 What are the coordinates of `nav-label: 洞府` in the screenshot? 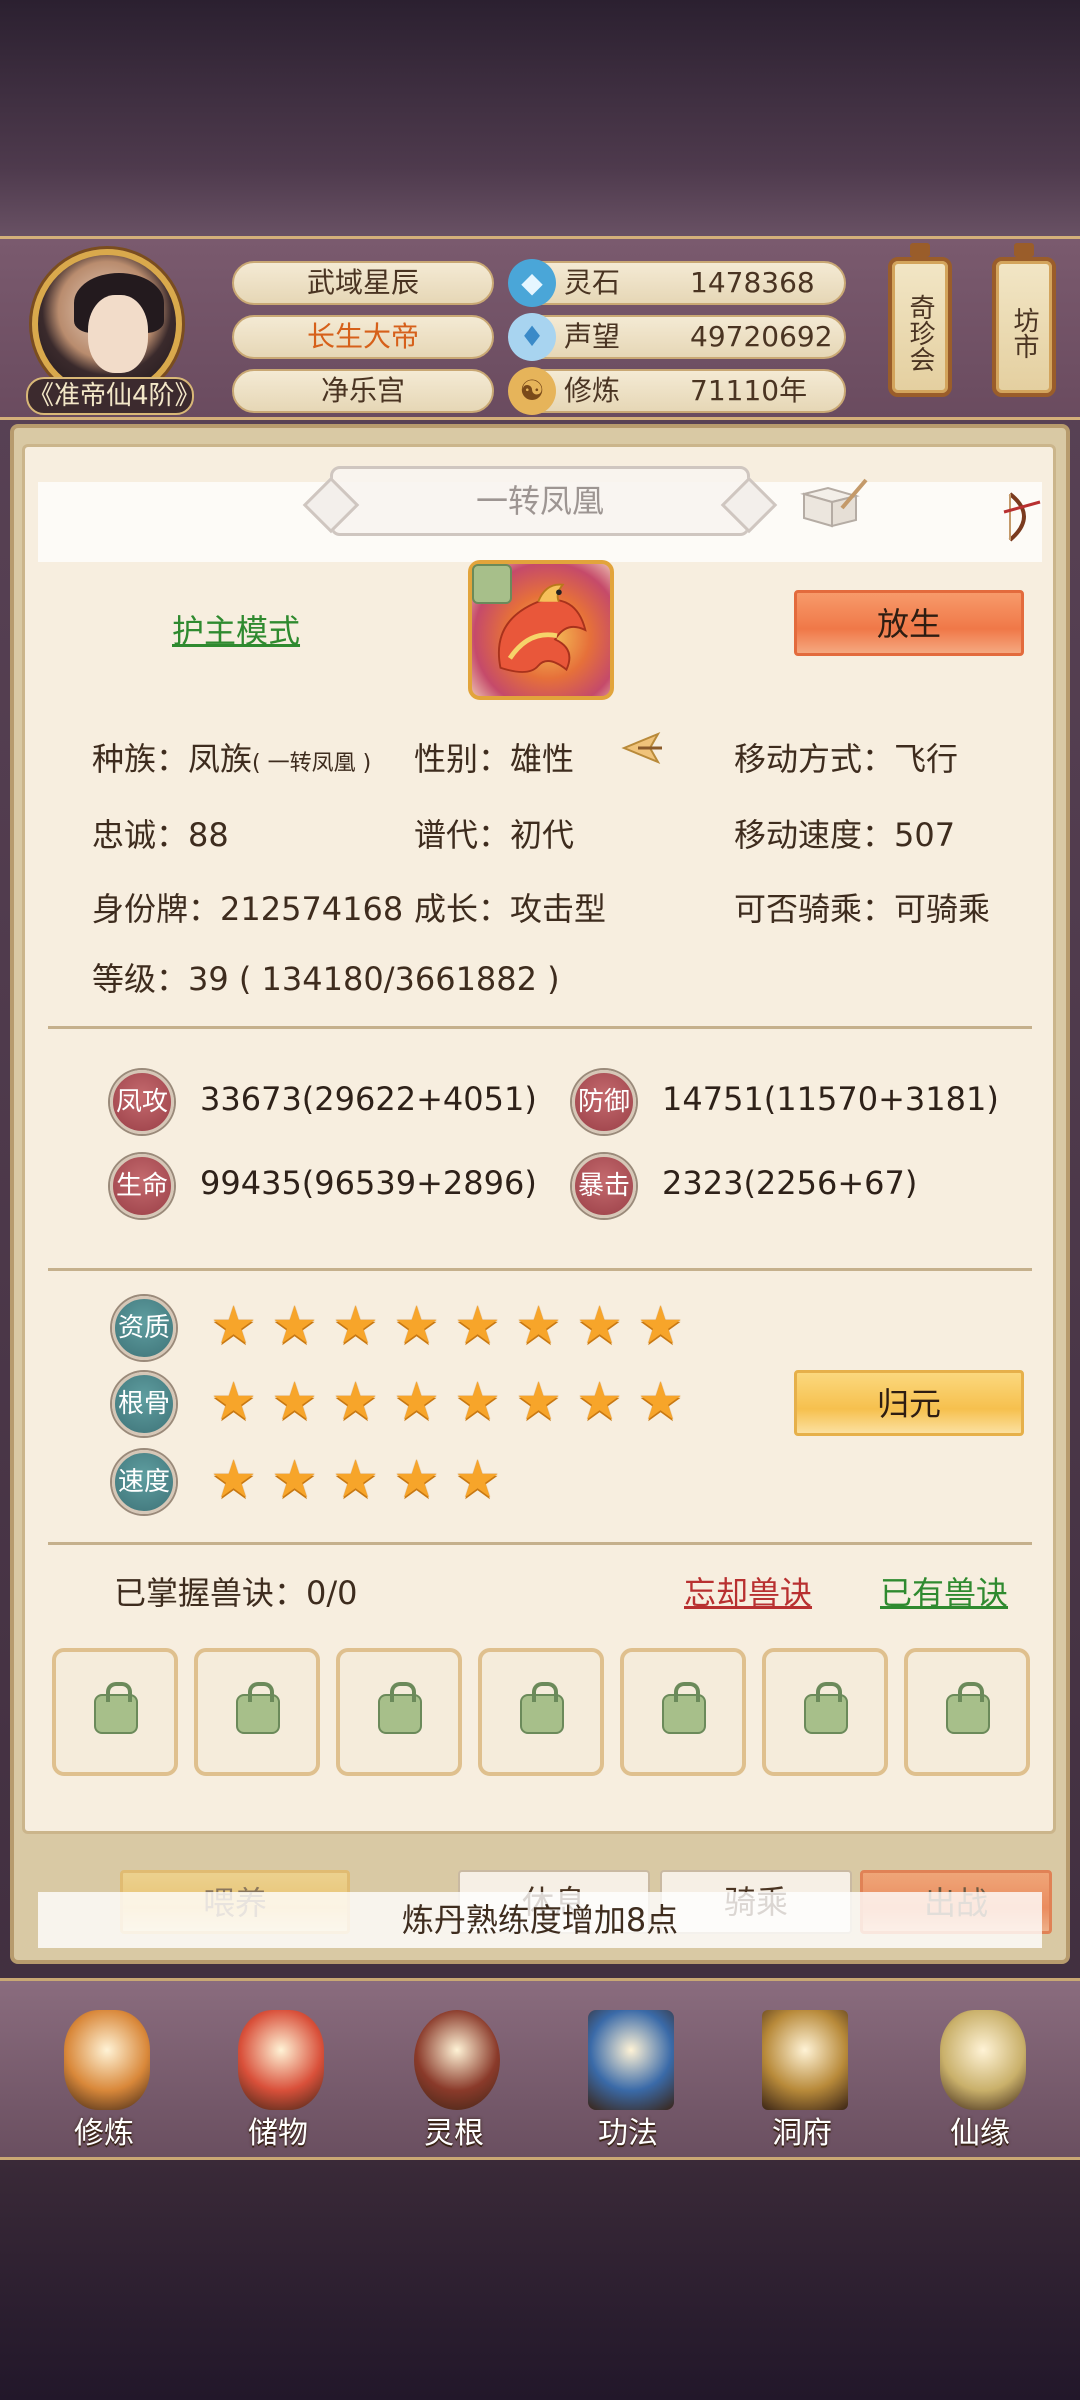 It's located at (802, 2133).